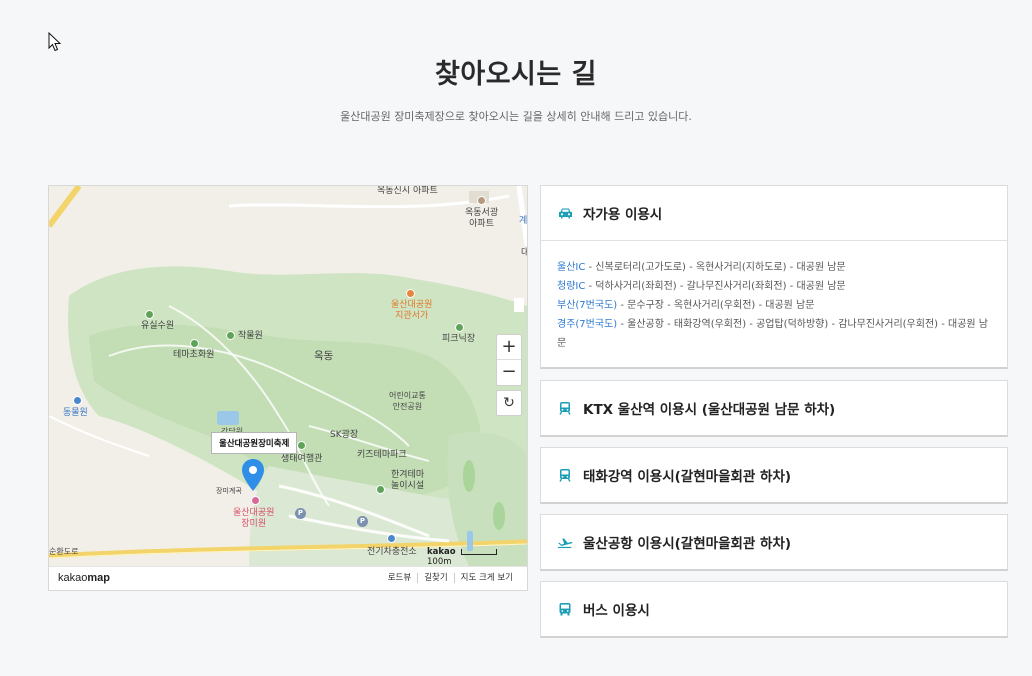 The width and height of the screenshot is (1032, 676). What do you see at coordinates (441, 552) in the screenshot?
I see `kakao-mark: kakao` at bounding box center [441, 552].